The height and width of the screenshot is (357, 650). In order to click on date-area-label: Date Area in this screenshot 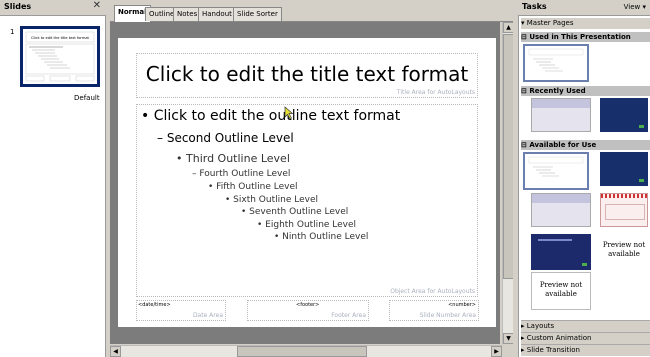, I will do `click(207, 315)`.